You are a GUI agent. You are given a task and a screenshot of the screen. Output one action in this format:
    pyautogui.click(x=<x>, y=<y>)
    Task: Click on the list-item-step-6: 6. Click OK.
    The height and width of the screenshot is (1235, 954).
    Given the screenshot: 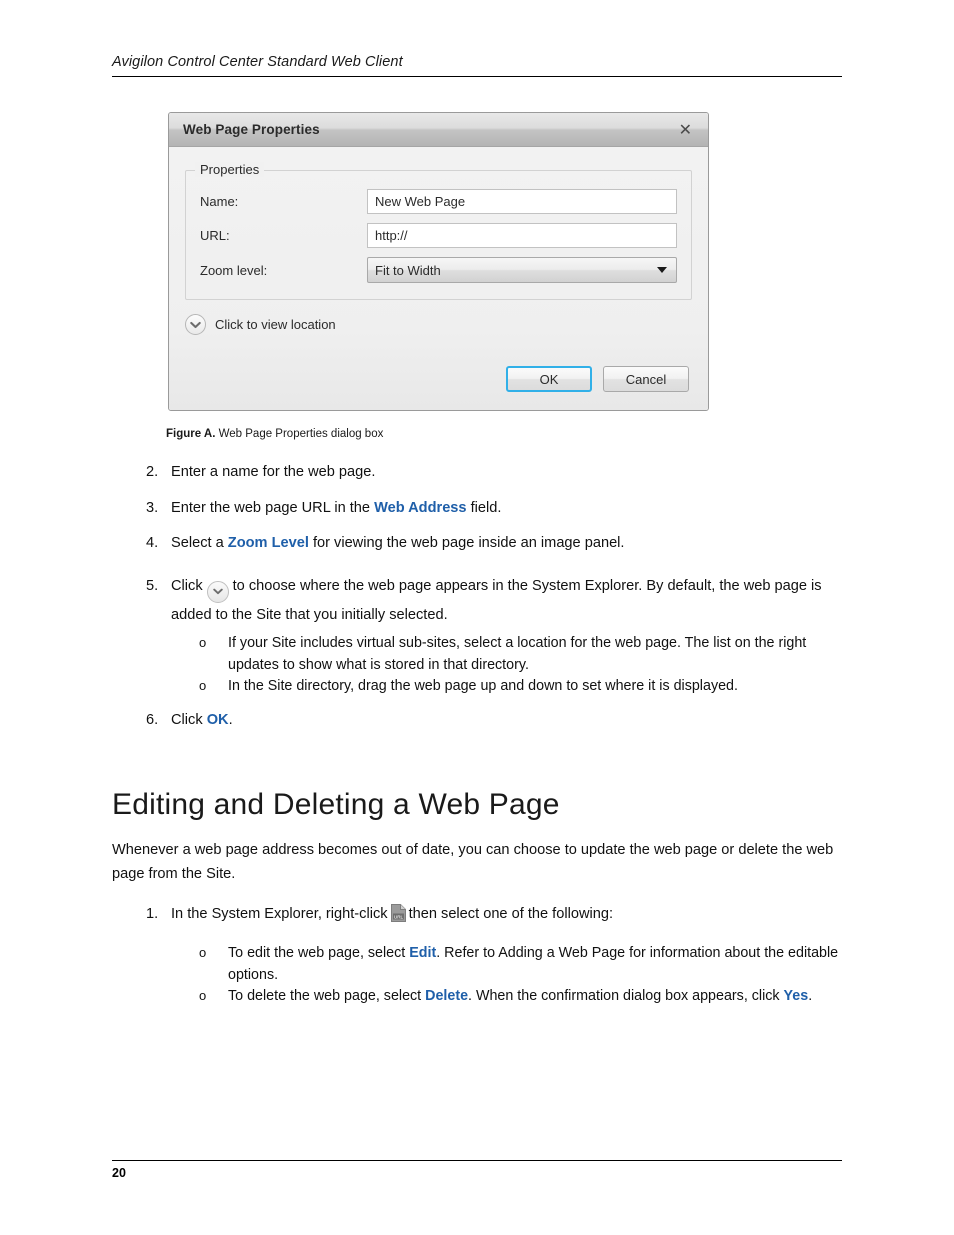 What is the action you would take?
    pyautogui.click(x=488, y=720)
    